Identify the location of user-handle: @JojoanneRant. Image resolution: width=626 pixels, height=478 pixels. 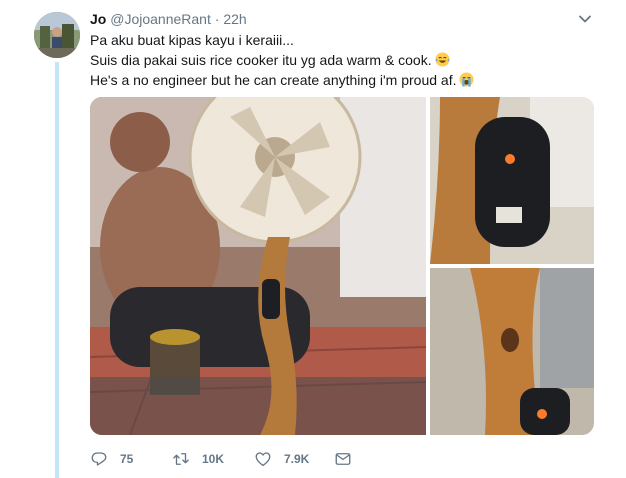
(160, 19).